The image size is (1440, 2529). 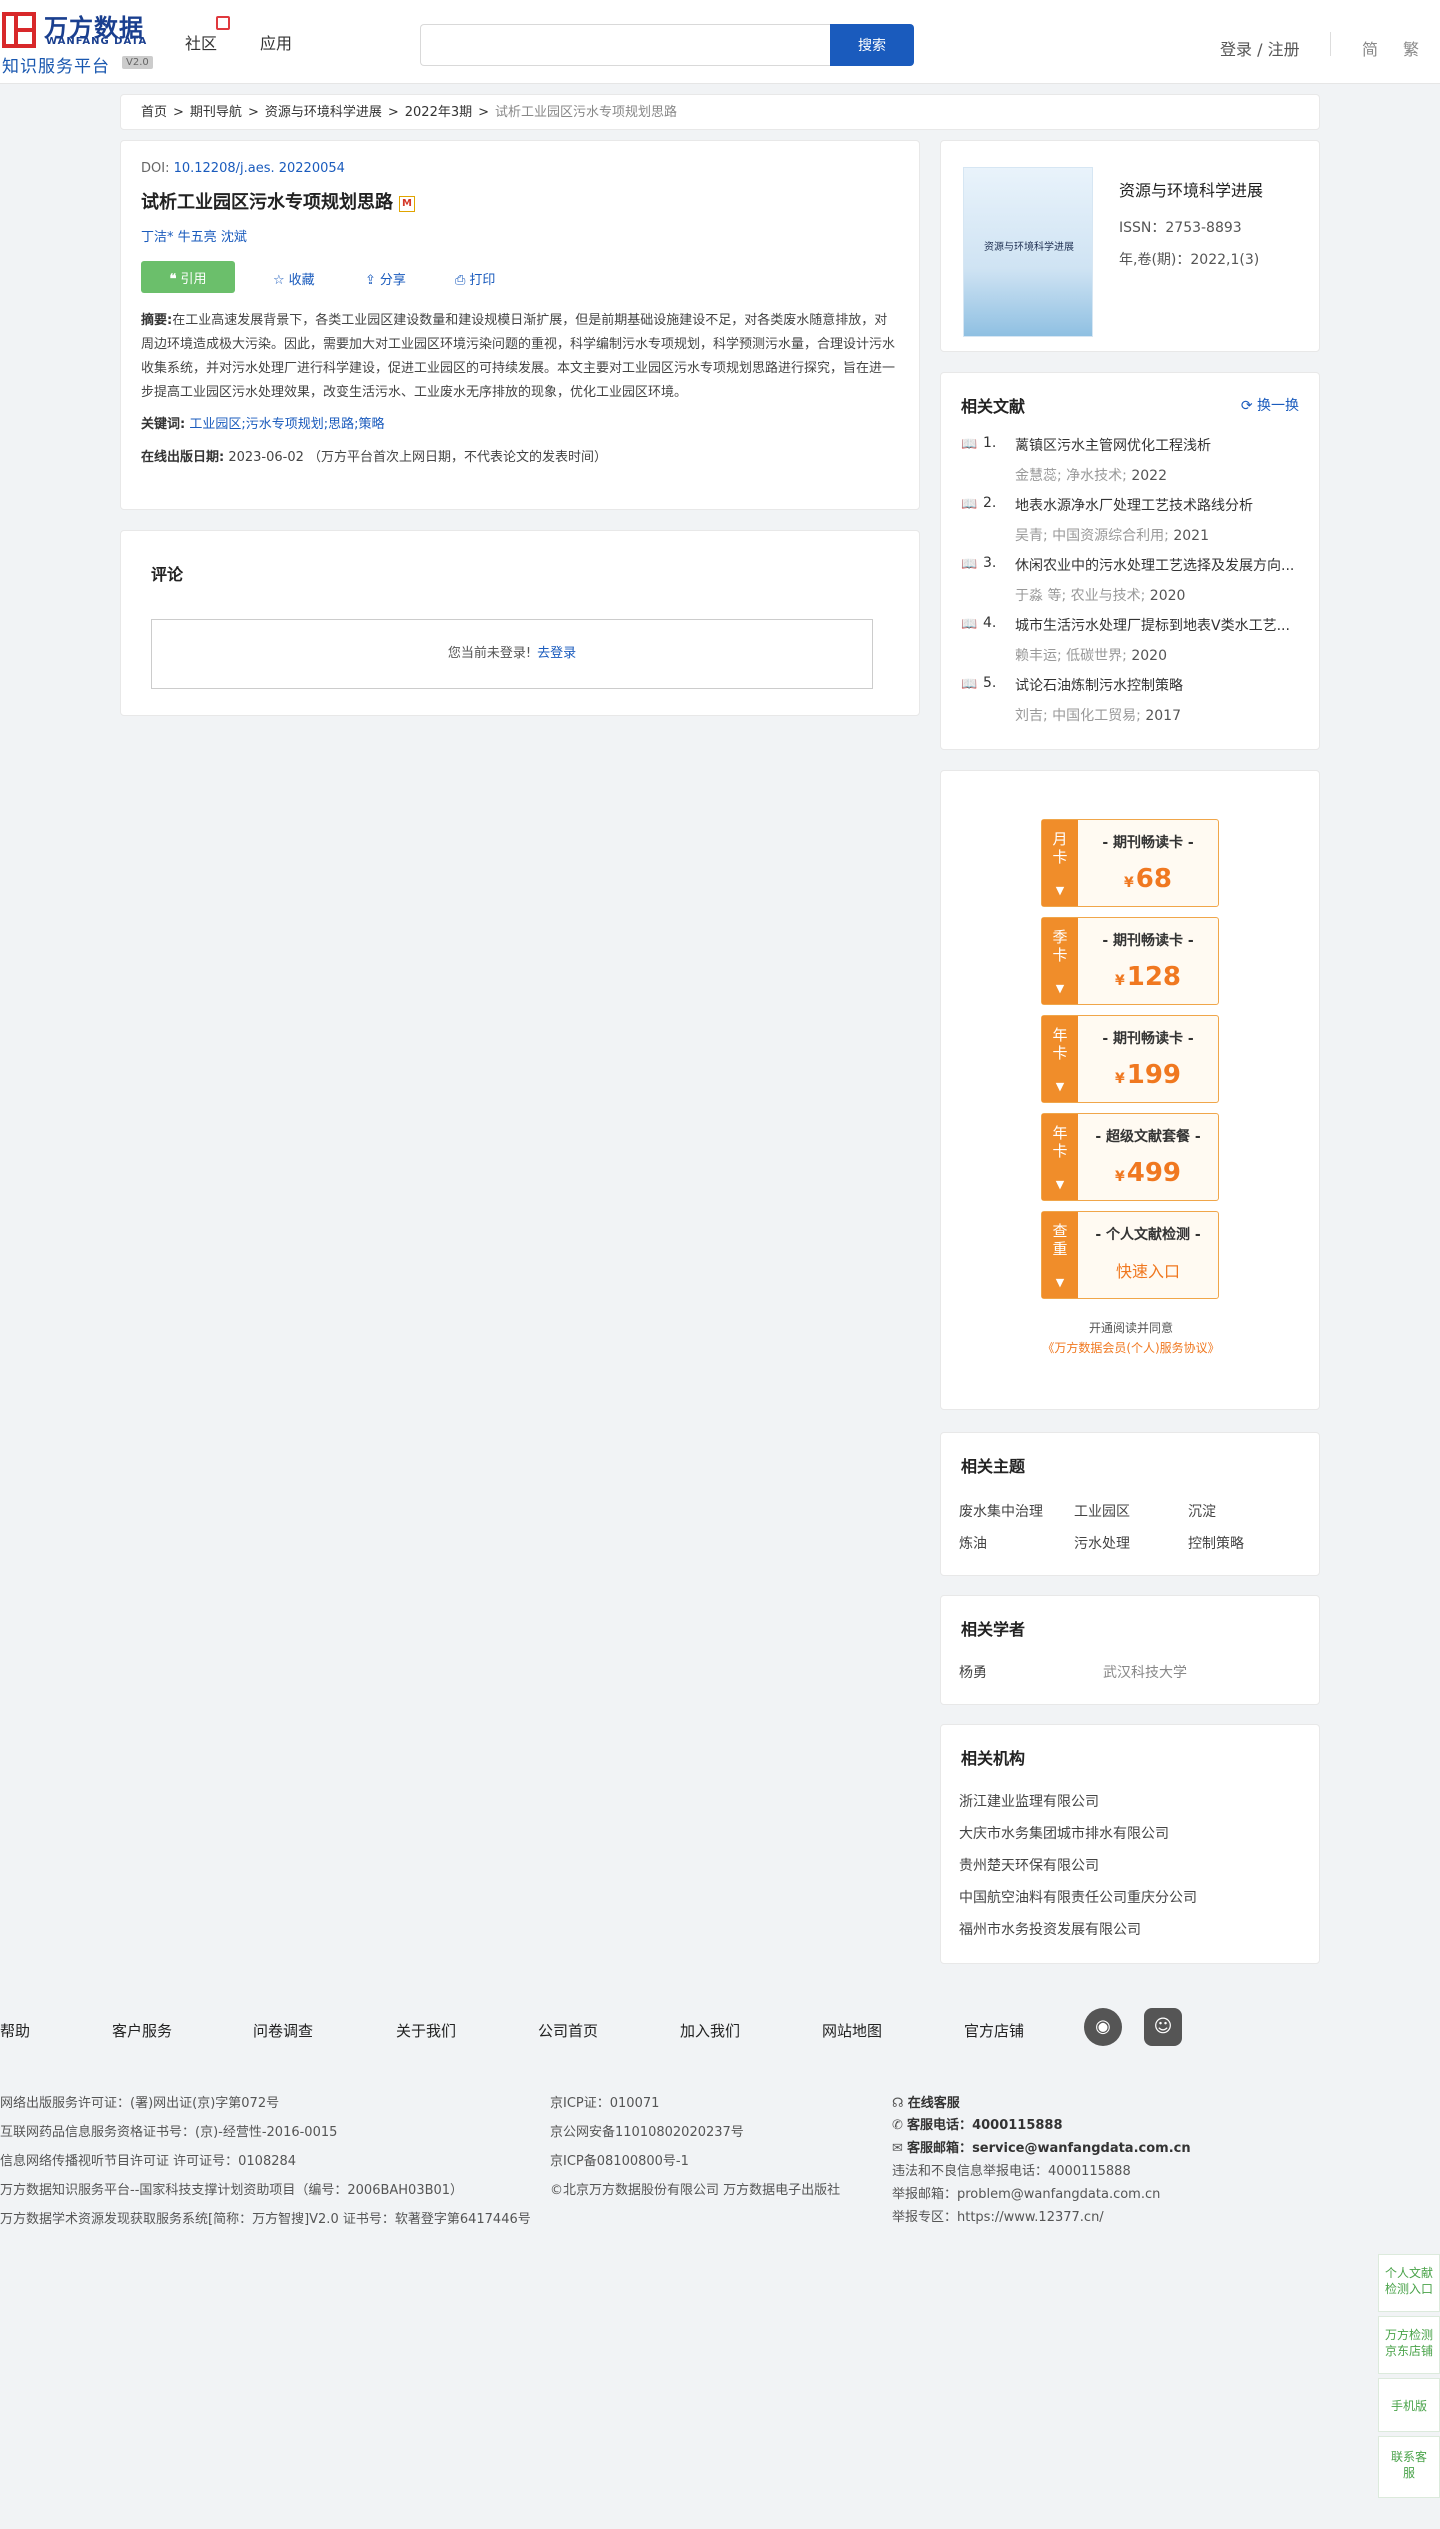 What do you see at coordinates (15, 2030) in the screenshot?
I see `footer-help: 帮助` at bounding box center [15, 2030].